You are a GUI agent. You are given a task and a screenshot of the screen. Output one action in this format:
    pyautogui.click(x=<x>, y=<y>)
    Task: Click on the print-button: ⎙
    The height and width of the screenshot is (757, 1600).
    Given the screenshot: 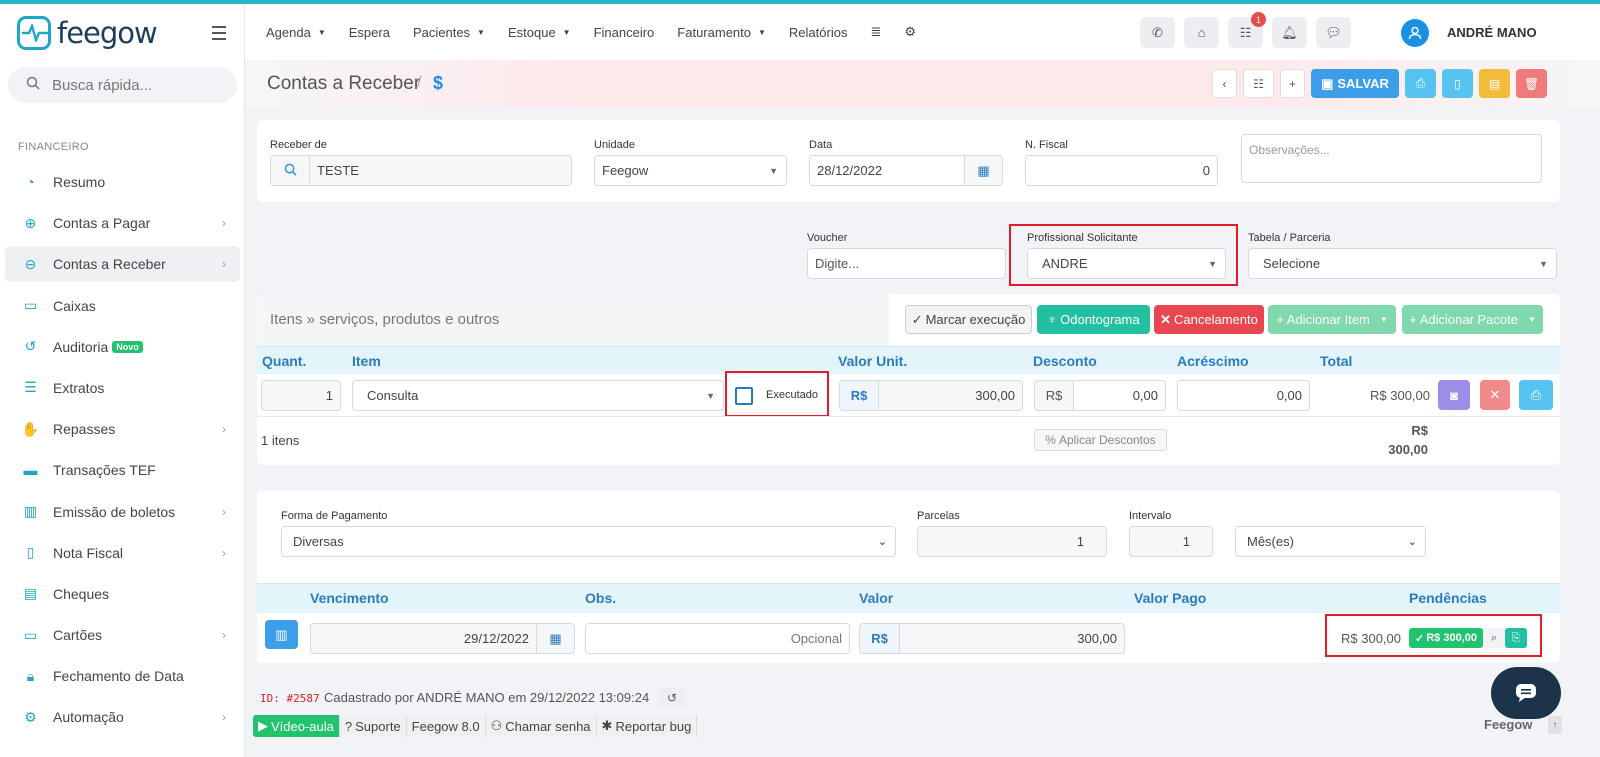 What is the action you would take?
    pyautogui.click(x=1420, y=83)
    